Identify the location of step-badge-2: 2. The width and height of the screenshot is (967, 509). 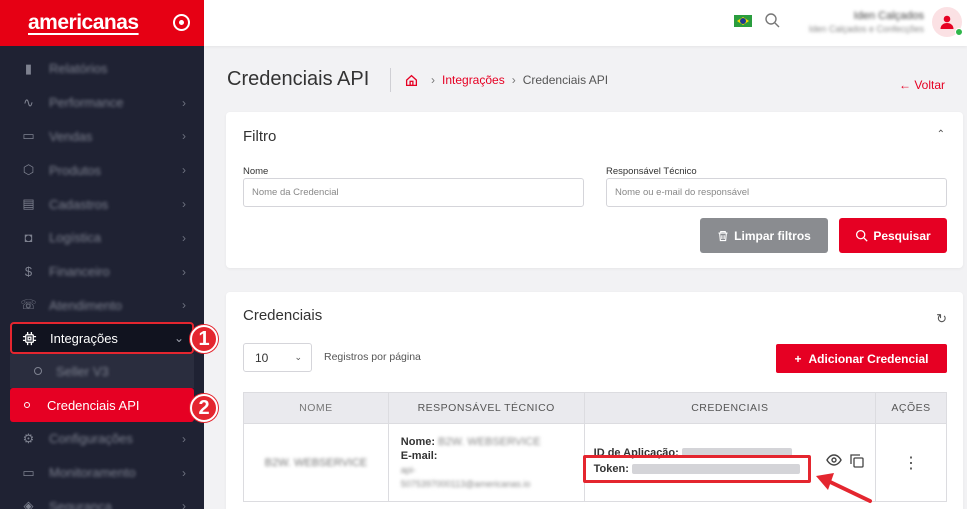
(204, 408).